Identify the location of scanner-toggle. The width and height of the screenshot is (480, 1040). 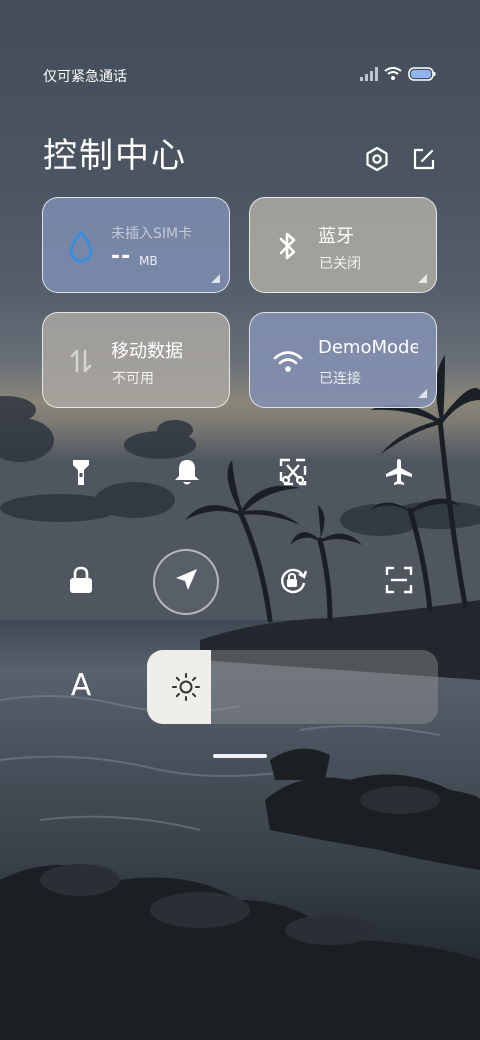
(399, 582).